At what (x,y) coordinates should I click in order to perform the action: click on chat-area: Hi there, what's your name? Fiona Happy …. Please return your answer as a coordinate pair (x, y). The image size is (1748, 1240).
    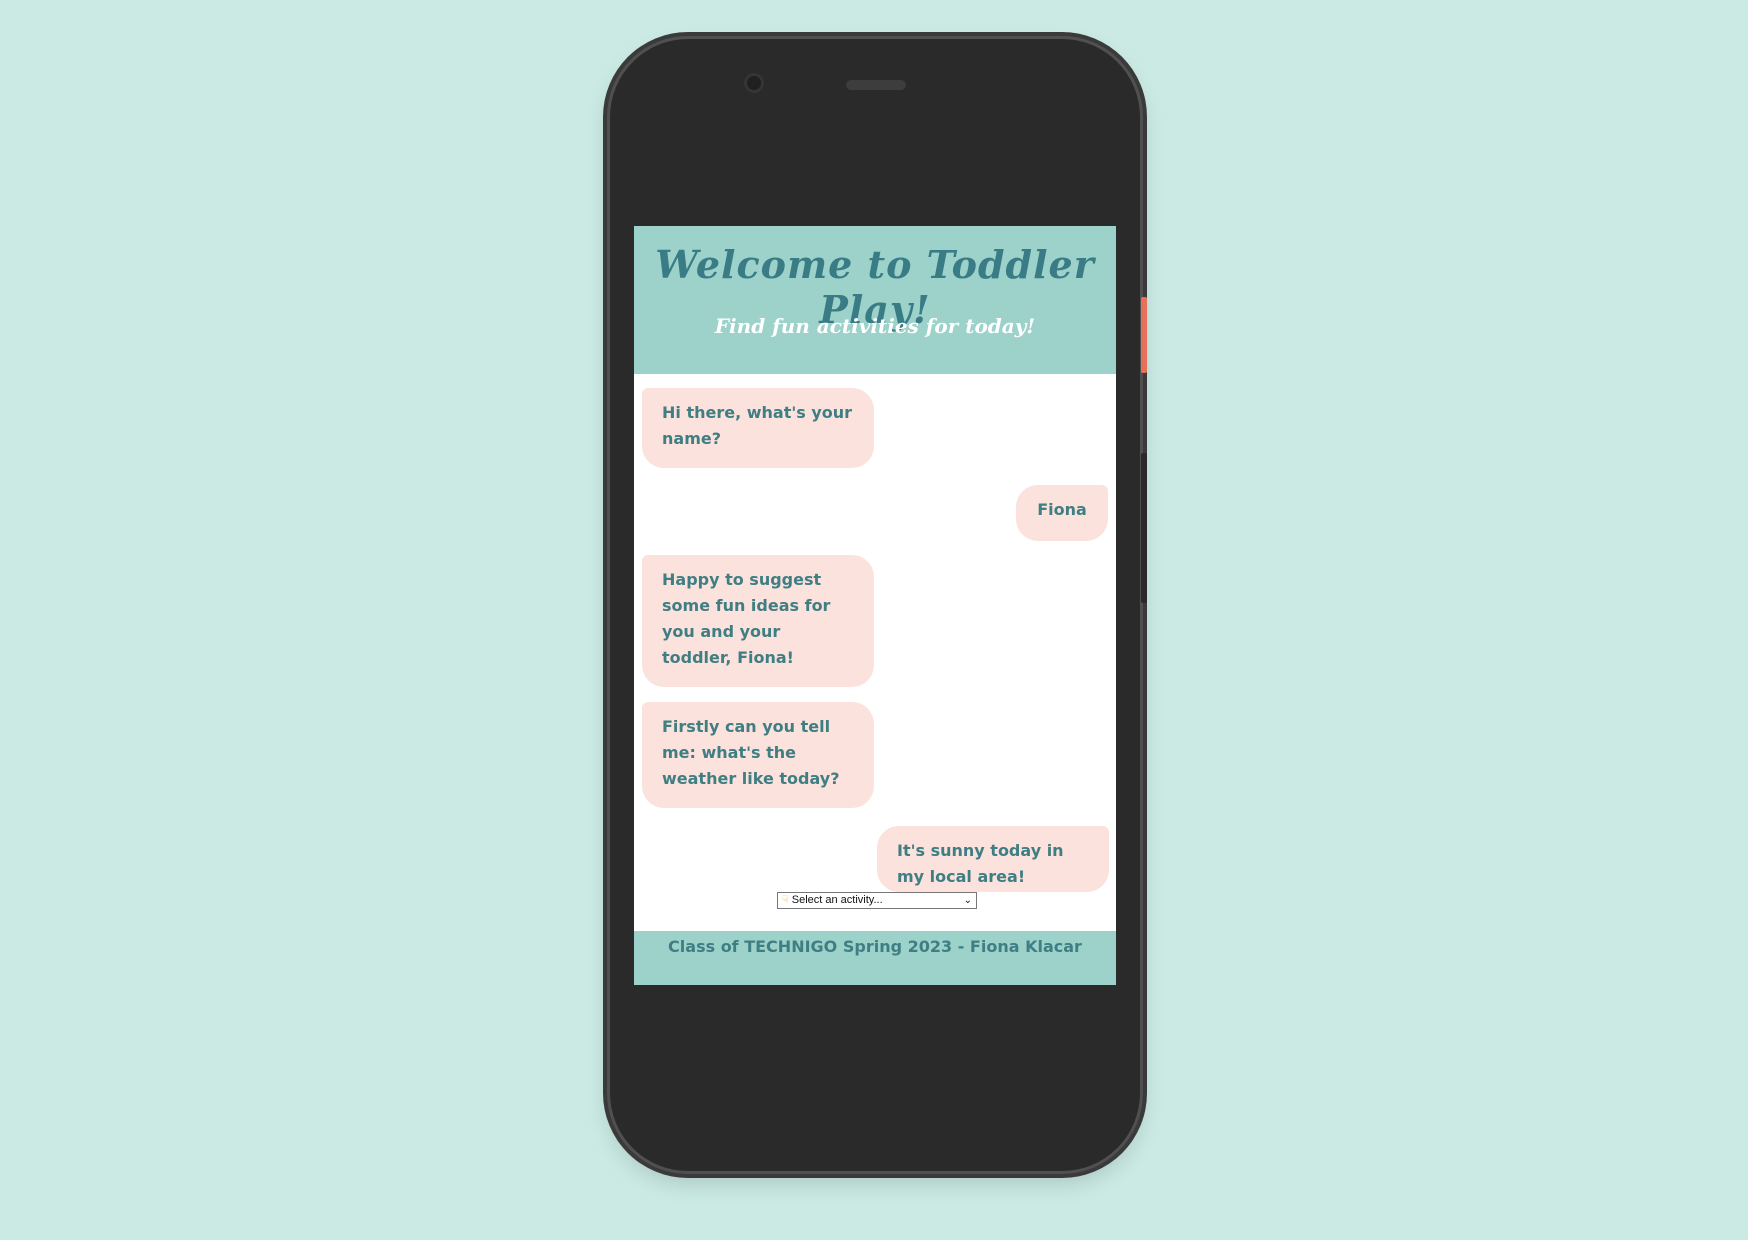
    Looking at the image, I should click on (875, 654).